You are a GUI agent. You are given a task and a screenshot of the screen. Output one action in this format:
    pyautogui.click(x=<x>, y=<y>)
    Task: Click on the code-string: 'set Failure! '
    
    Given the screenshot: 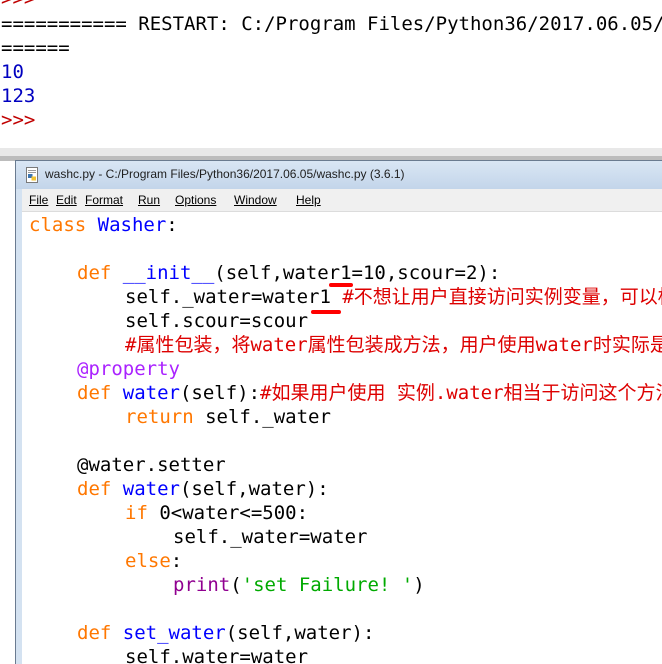 What is the action you would take?
    pyautogui.click(x=327, y=585)
    